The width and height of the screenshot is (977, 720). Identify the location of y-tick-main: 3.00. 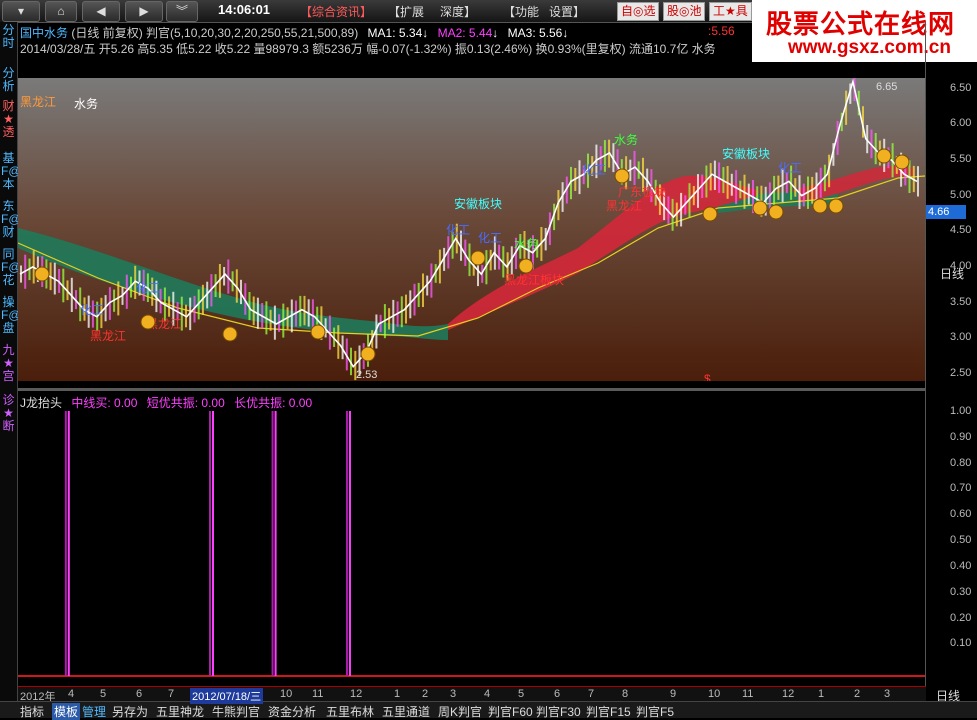
(961, 337).